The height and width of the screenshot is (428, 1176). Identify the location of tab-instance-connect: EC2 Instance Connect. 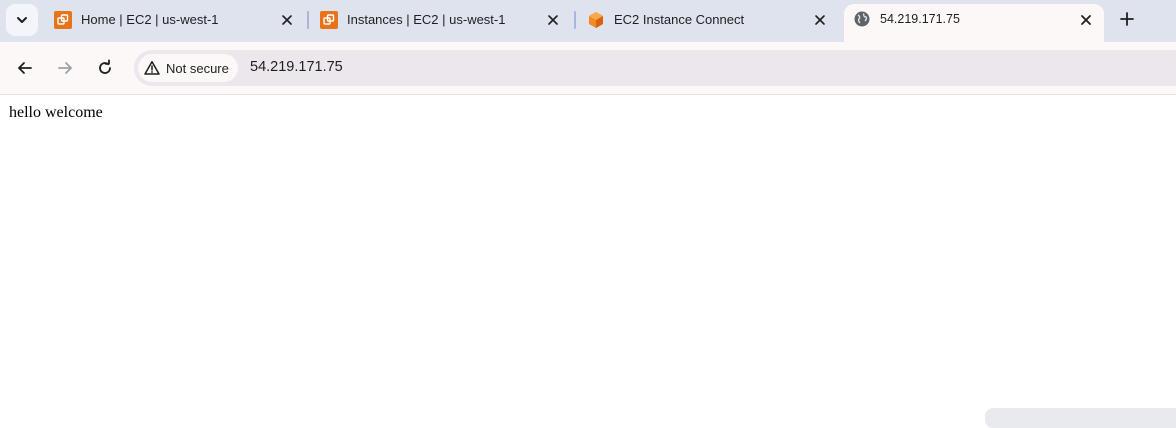
(711, 20).